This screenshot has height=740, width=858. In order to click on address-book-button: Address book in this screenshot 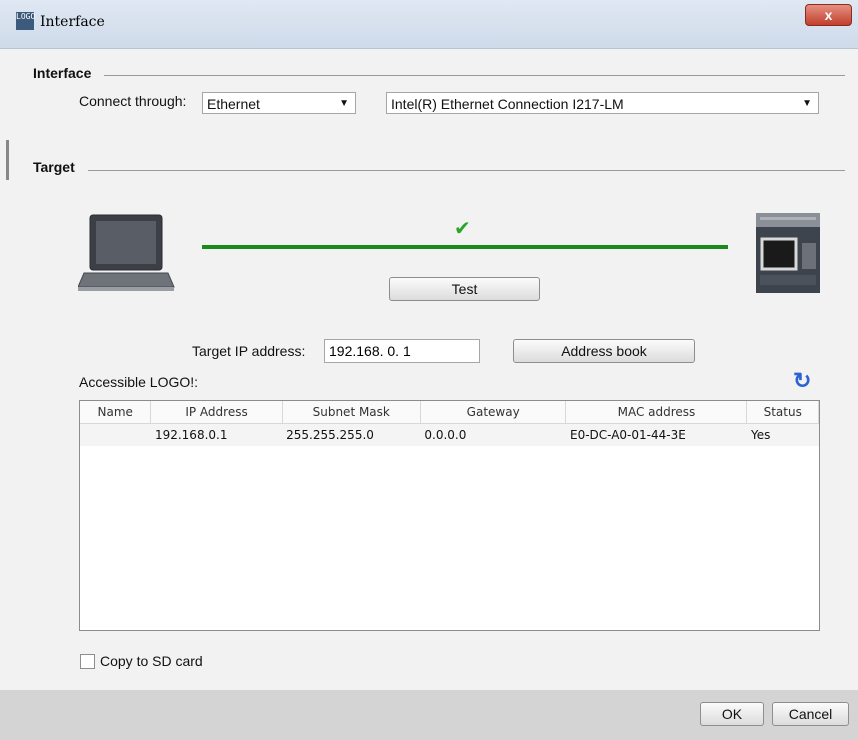, I will do `click(604, 351)`.